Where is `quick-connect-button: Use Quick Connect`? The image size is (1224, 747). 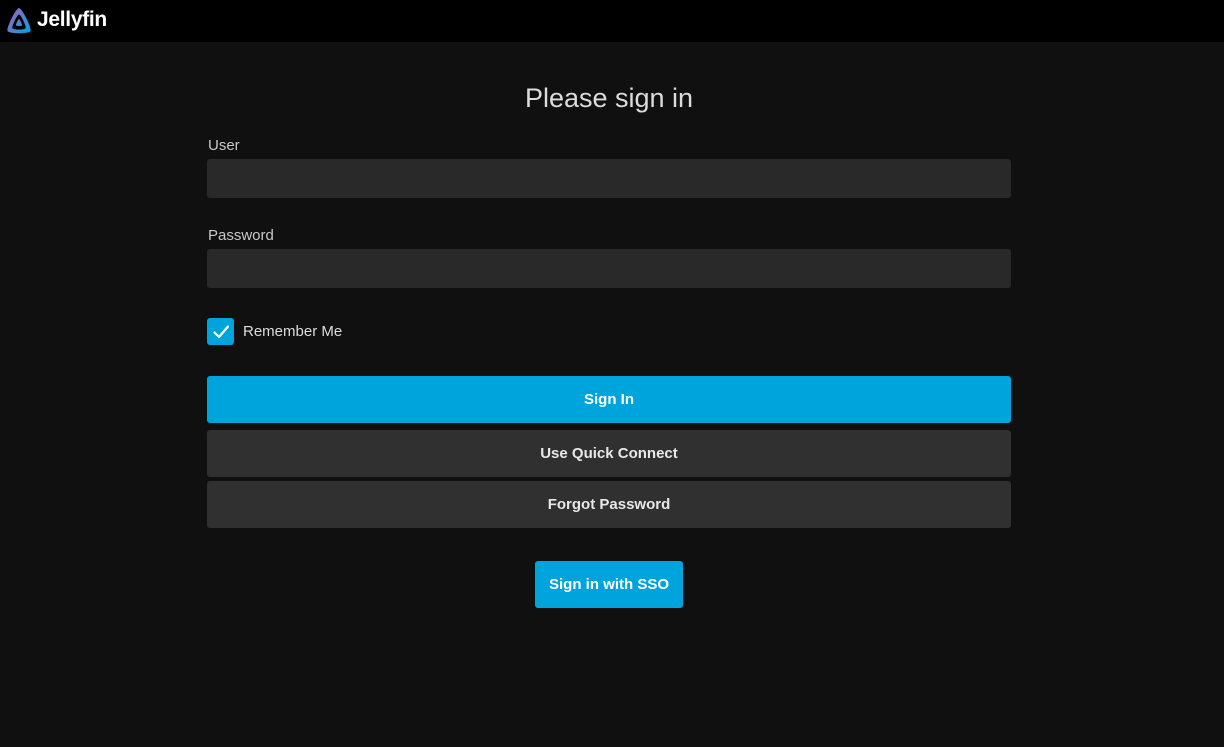 quick-connect-button: Use Quick Connect is located at coordinates (609, 453).